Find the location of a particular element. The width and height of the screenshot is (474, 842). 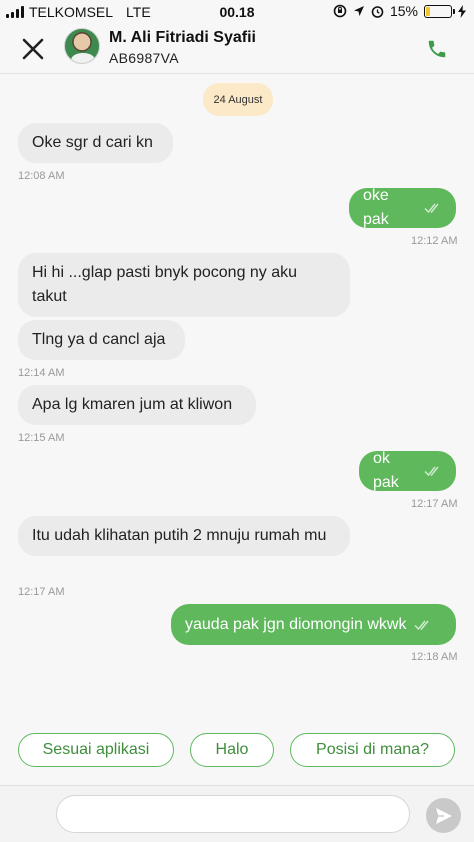

send-button is located at coordinates (443, 815).